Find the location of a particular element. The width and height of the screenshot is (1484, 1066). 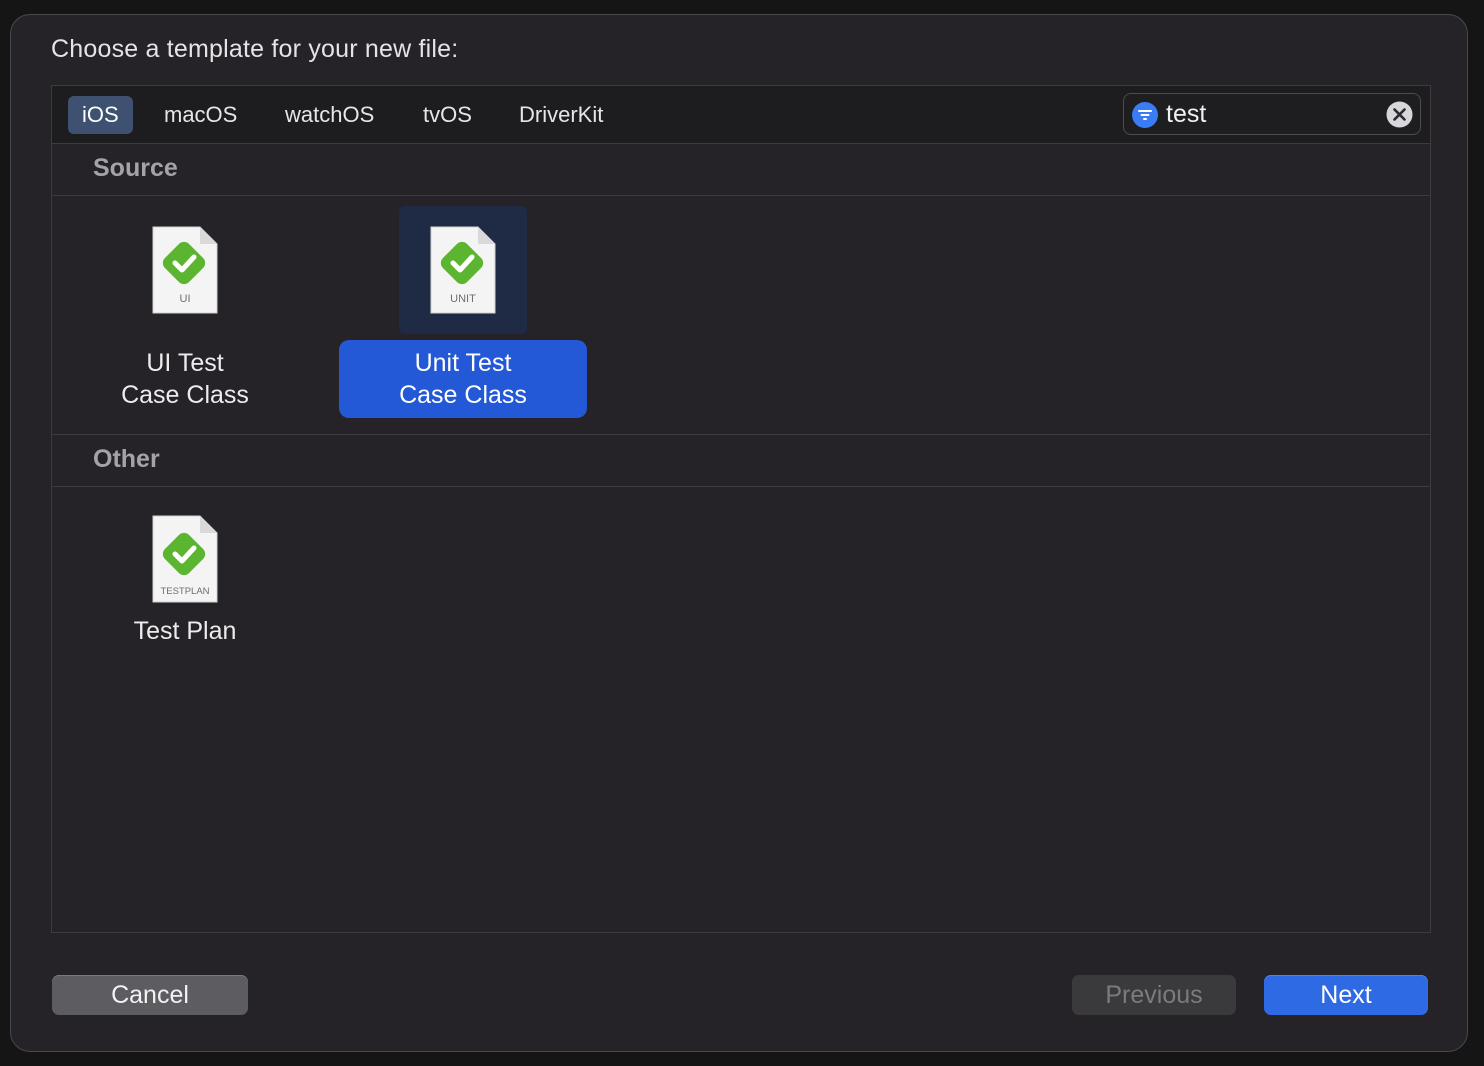

unit-test-file-icon: UNIT is located at coordinates (463, 270).